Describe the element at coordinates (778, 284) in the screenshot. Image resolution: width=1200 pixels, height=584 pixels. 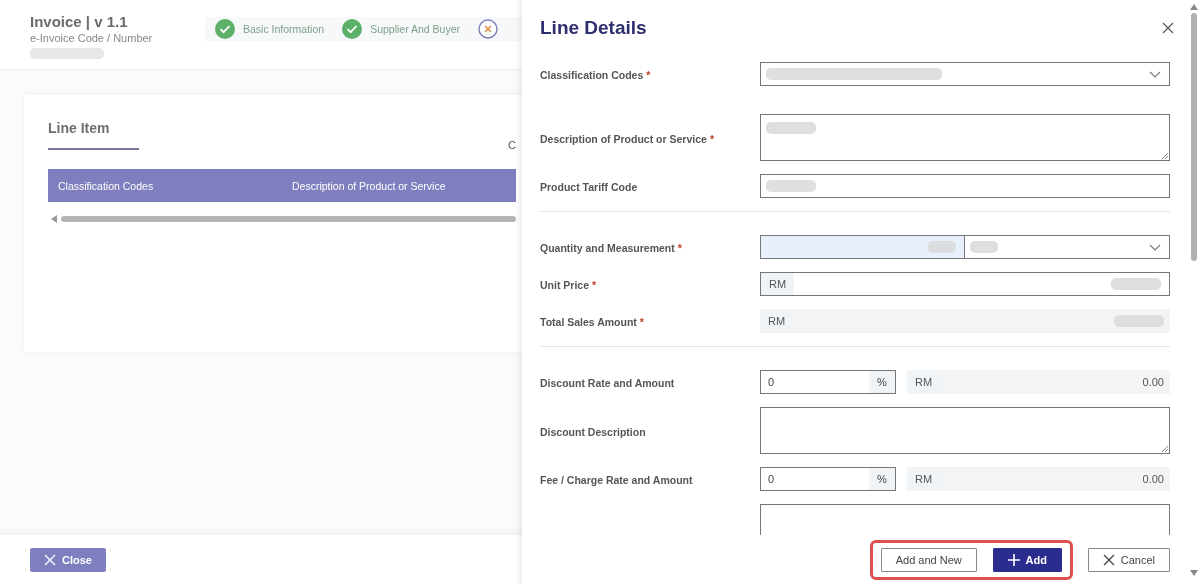
I see `currency-prefix: RM` at that location.